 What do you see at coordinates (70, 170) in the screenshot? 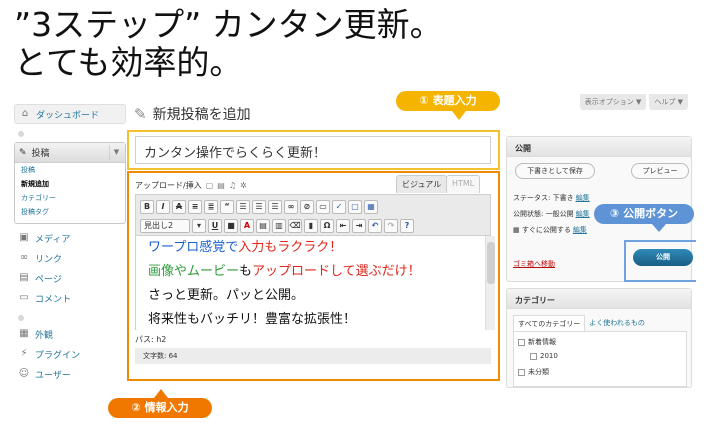
I see `sidebar-sub-posts: 投稿` at bounding box center [70, 170].